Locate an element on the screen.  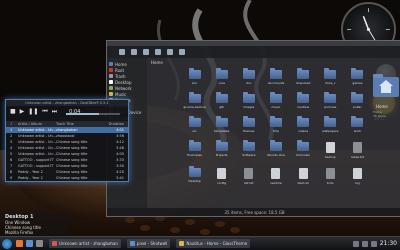
file-item: Unknown is located at coordinates (303, 149).